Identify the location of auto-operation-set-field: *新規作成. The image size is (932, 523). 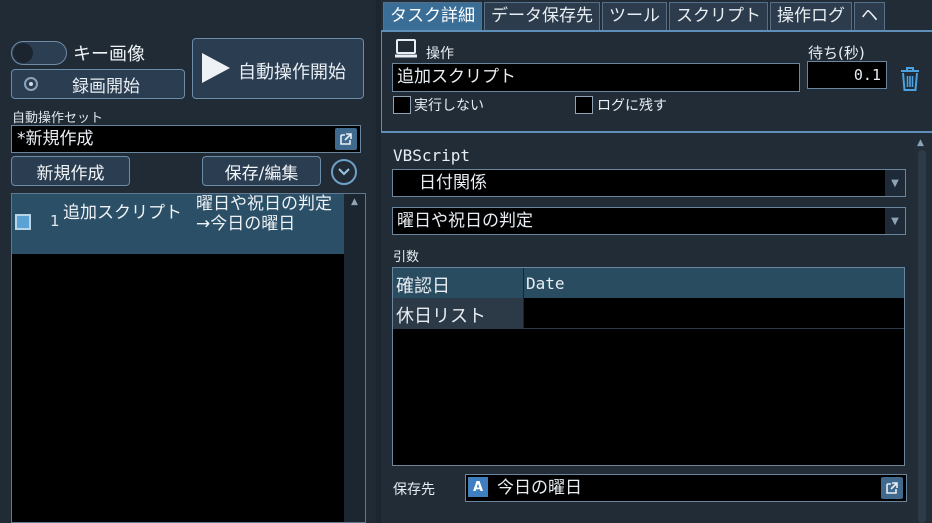
(186, 139).